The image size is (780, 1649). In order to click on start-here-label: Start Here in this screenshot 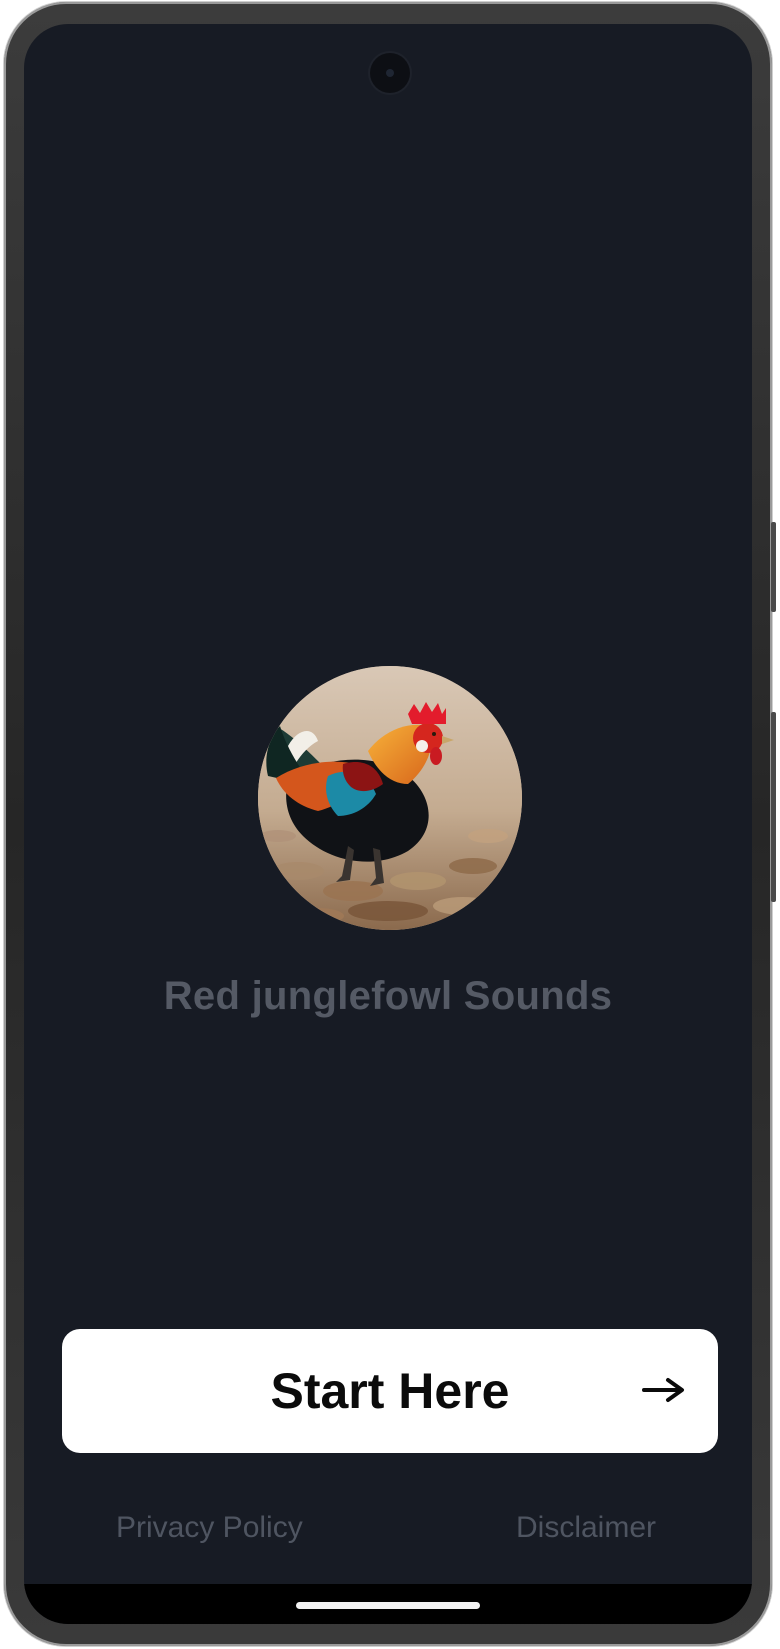, I will do `click(390, 1391)`.